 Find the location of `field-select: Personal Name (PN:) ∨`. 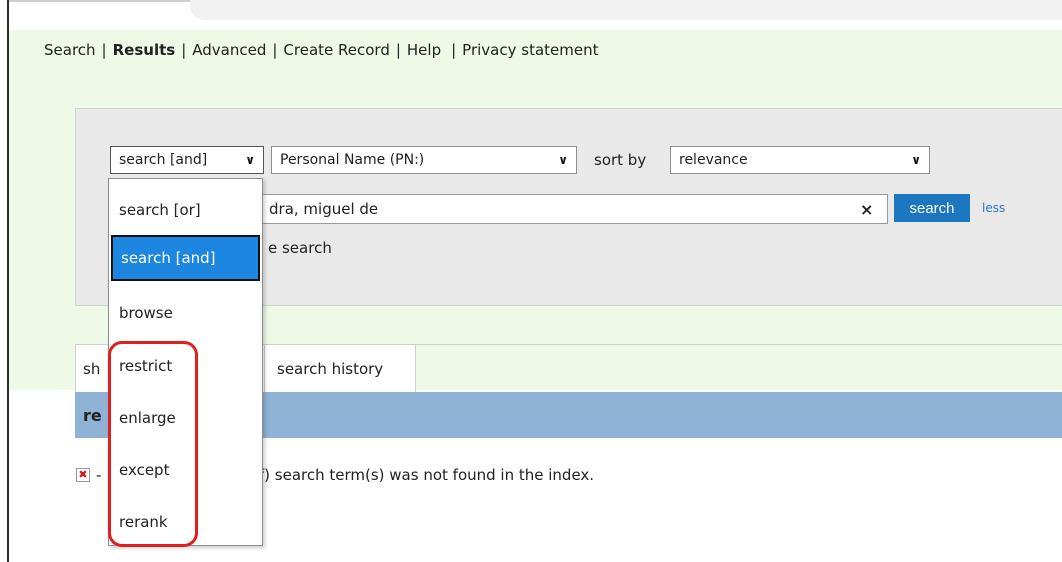

field-select: Personal Name (PN:) ∨ is located at coordinates (424, 160).